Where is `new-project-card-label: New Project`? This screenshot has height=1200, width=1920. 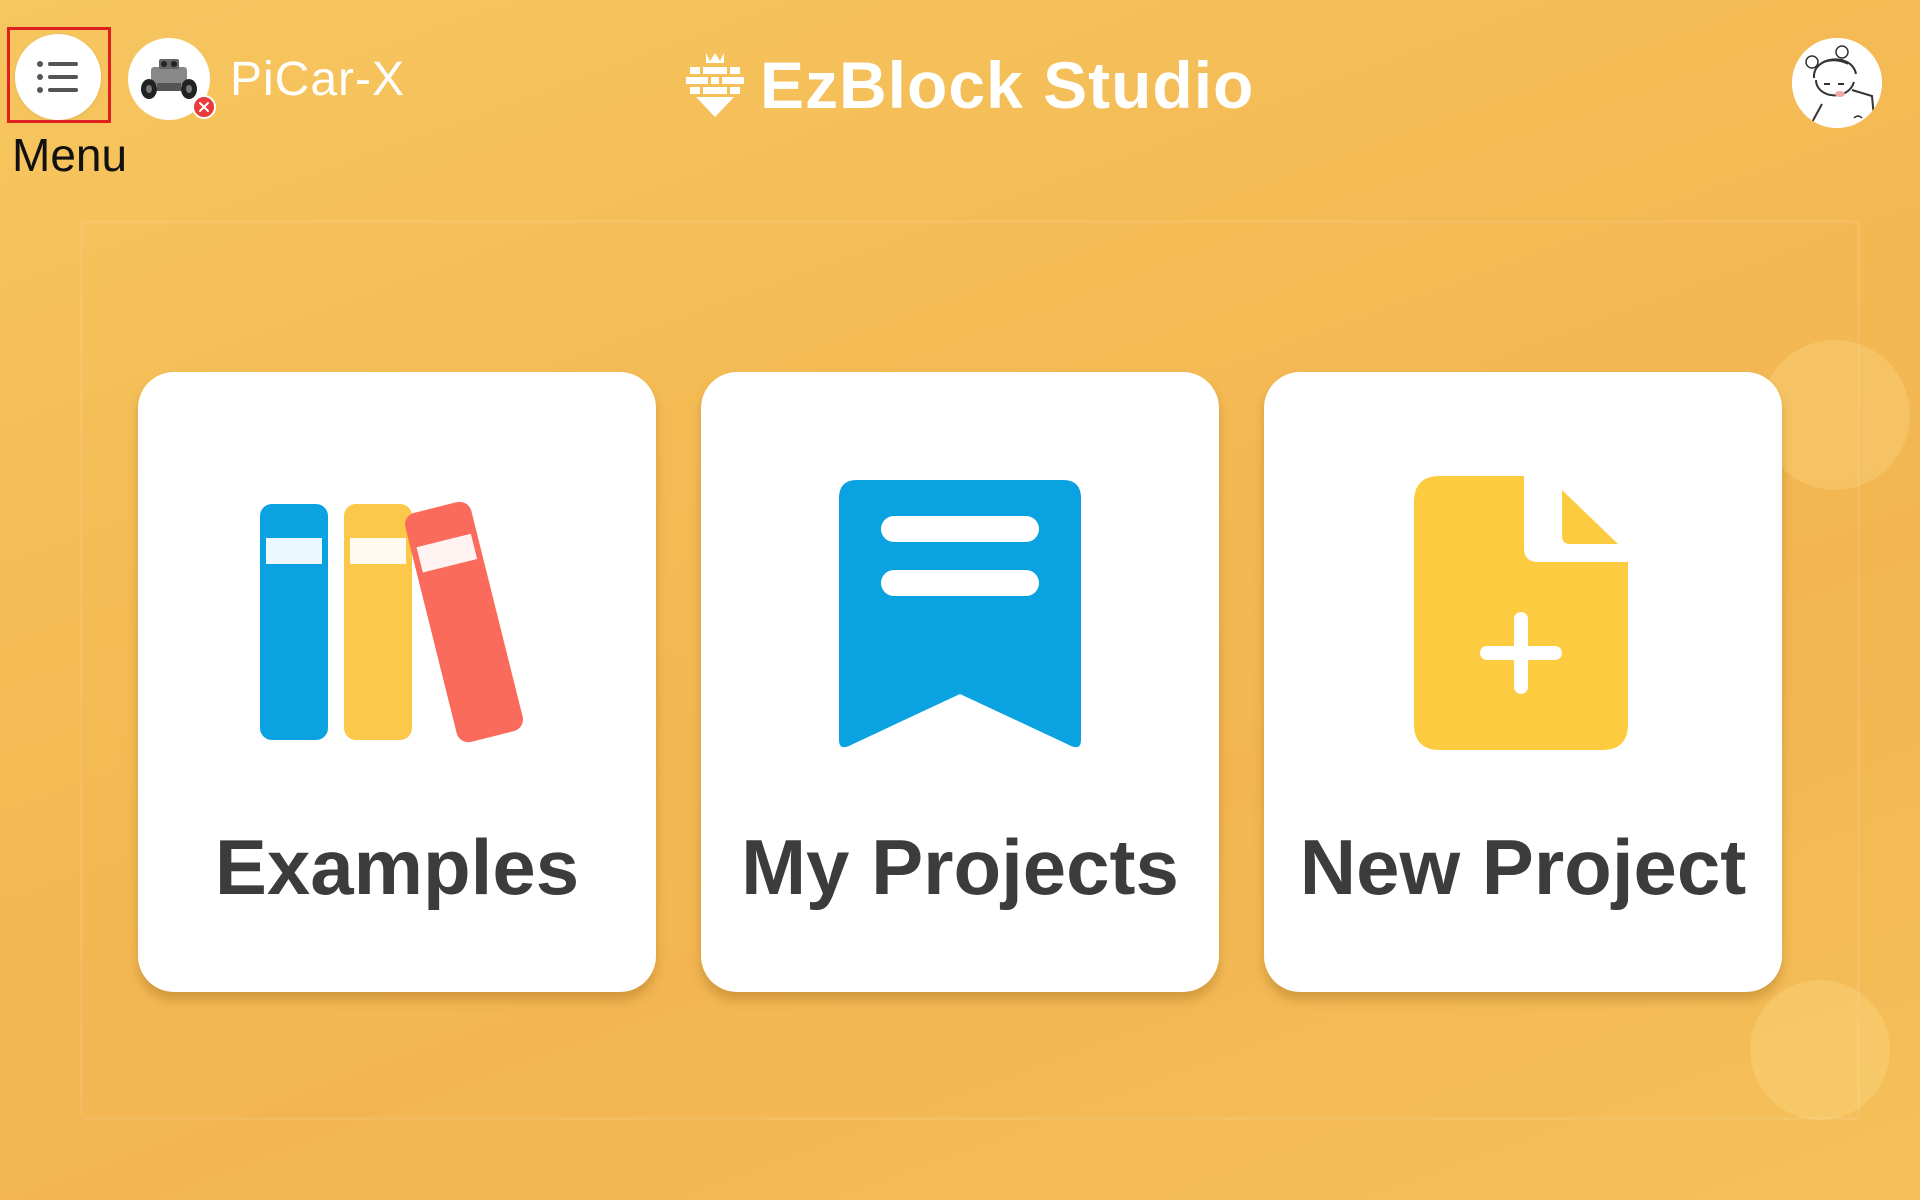 new-project-card-label: New Project is located at coordinates (1523, 867).